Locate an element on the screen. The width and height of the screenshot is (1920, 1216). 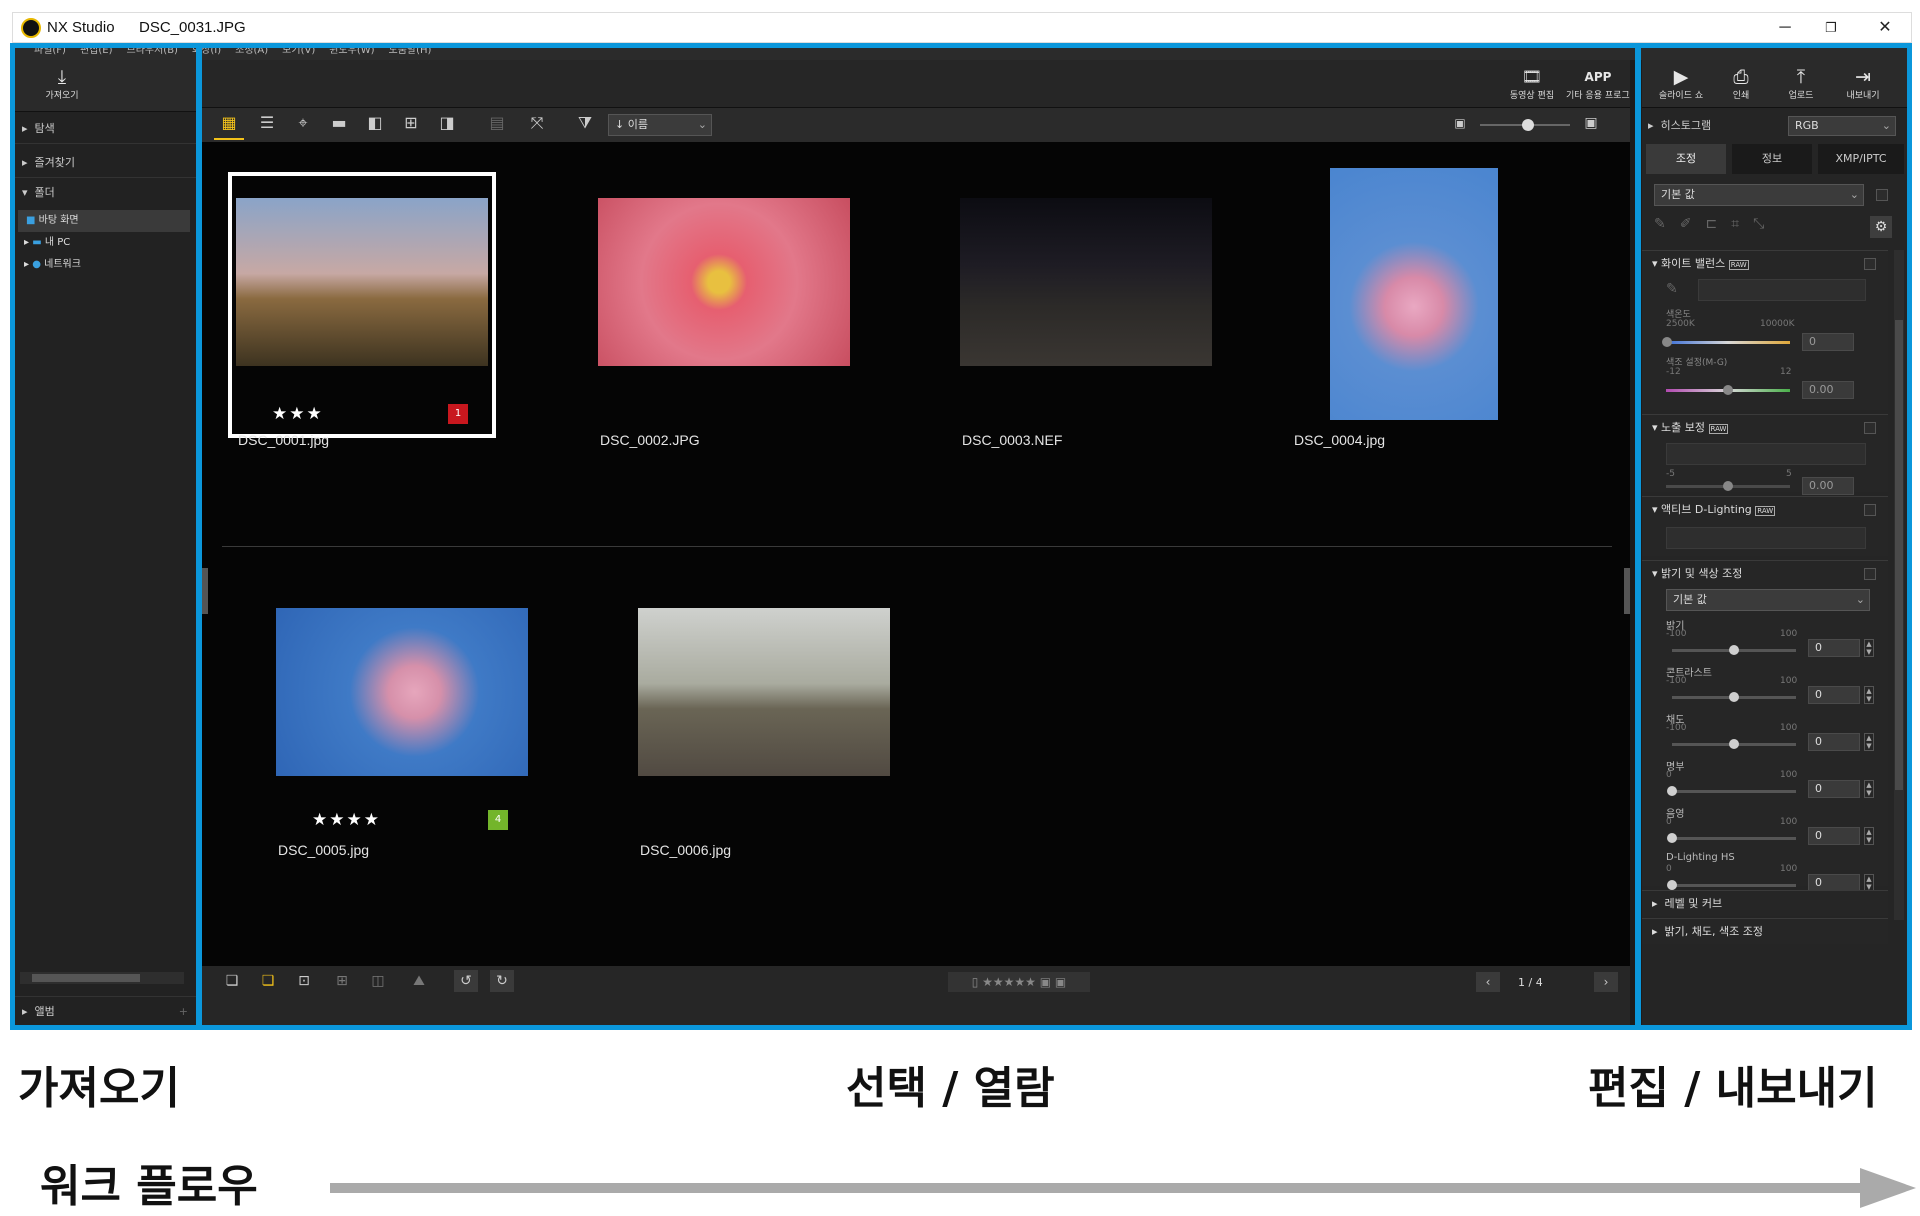
histogram-toggle-icon: ⛰ is located at coordinates (419, 981).